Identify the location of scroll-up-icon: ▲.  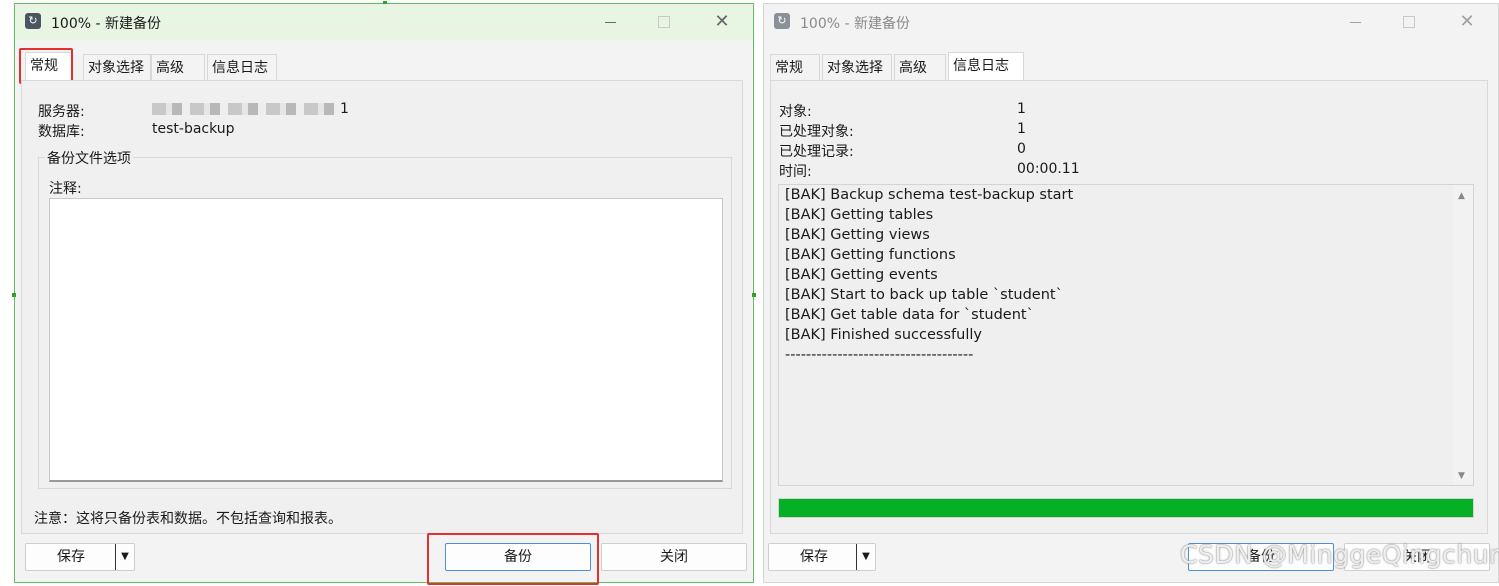
(1461, 196).